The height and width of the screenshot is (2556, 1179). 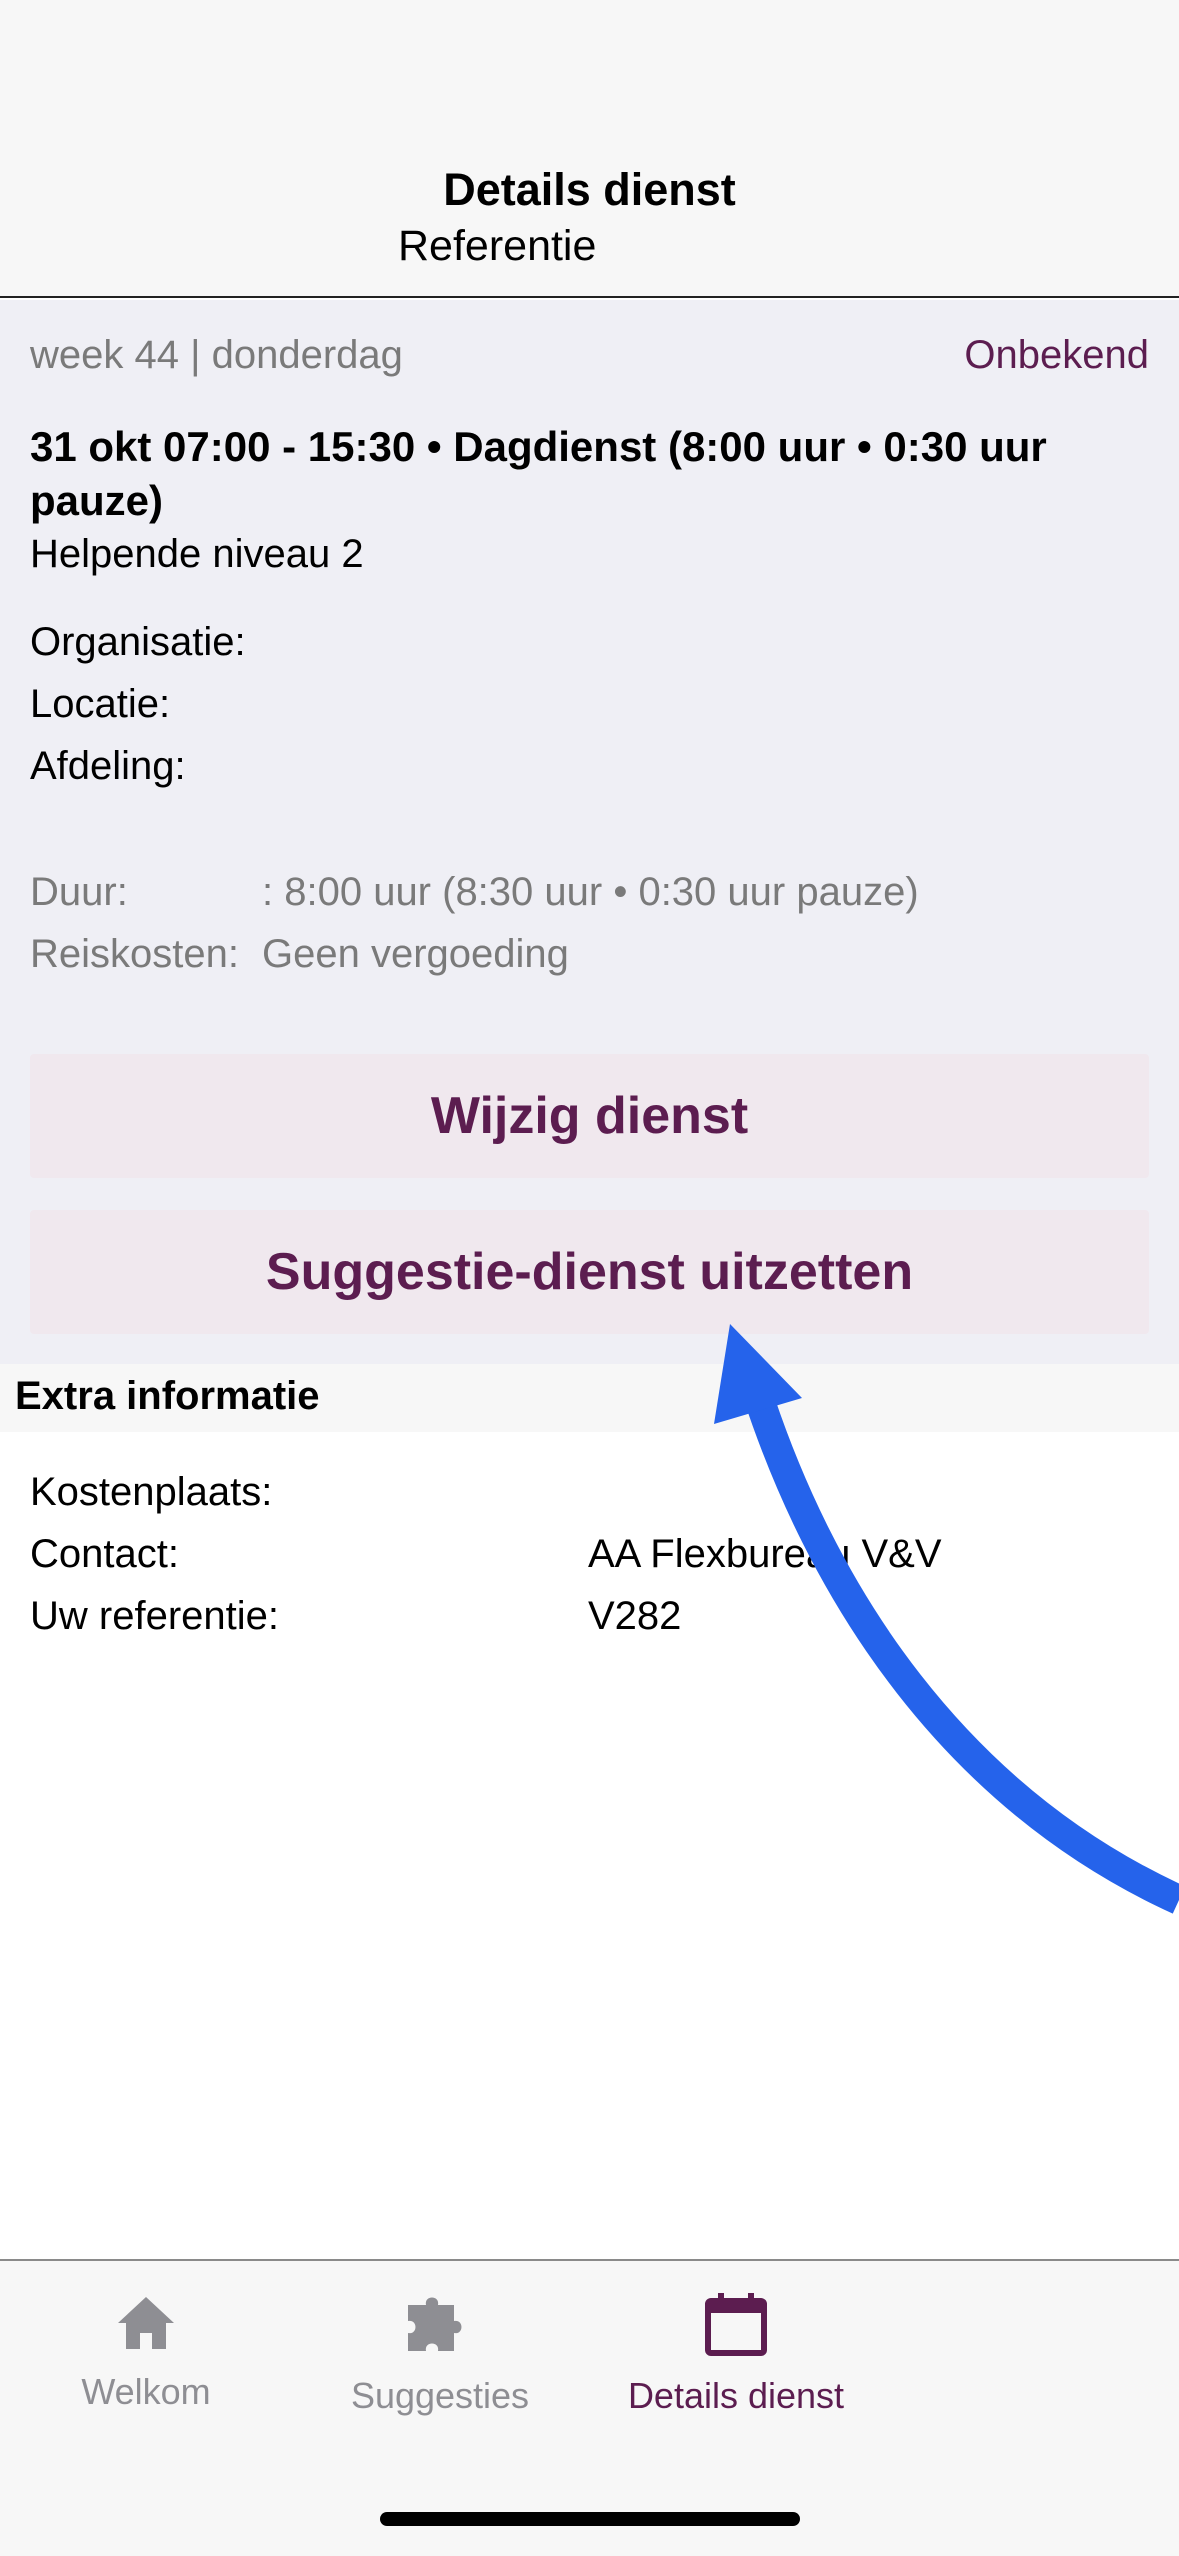 I want to click on travel-costs-value: Geen vergoeding, so click(x=415, y=954).